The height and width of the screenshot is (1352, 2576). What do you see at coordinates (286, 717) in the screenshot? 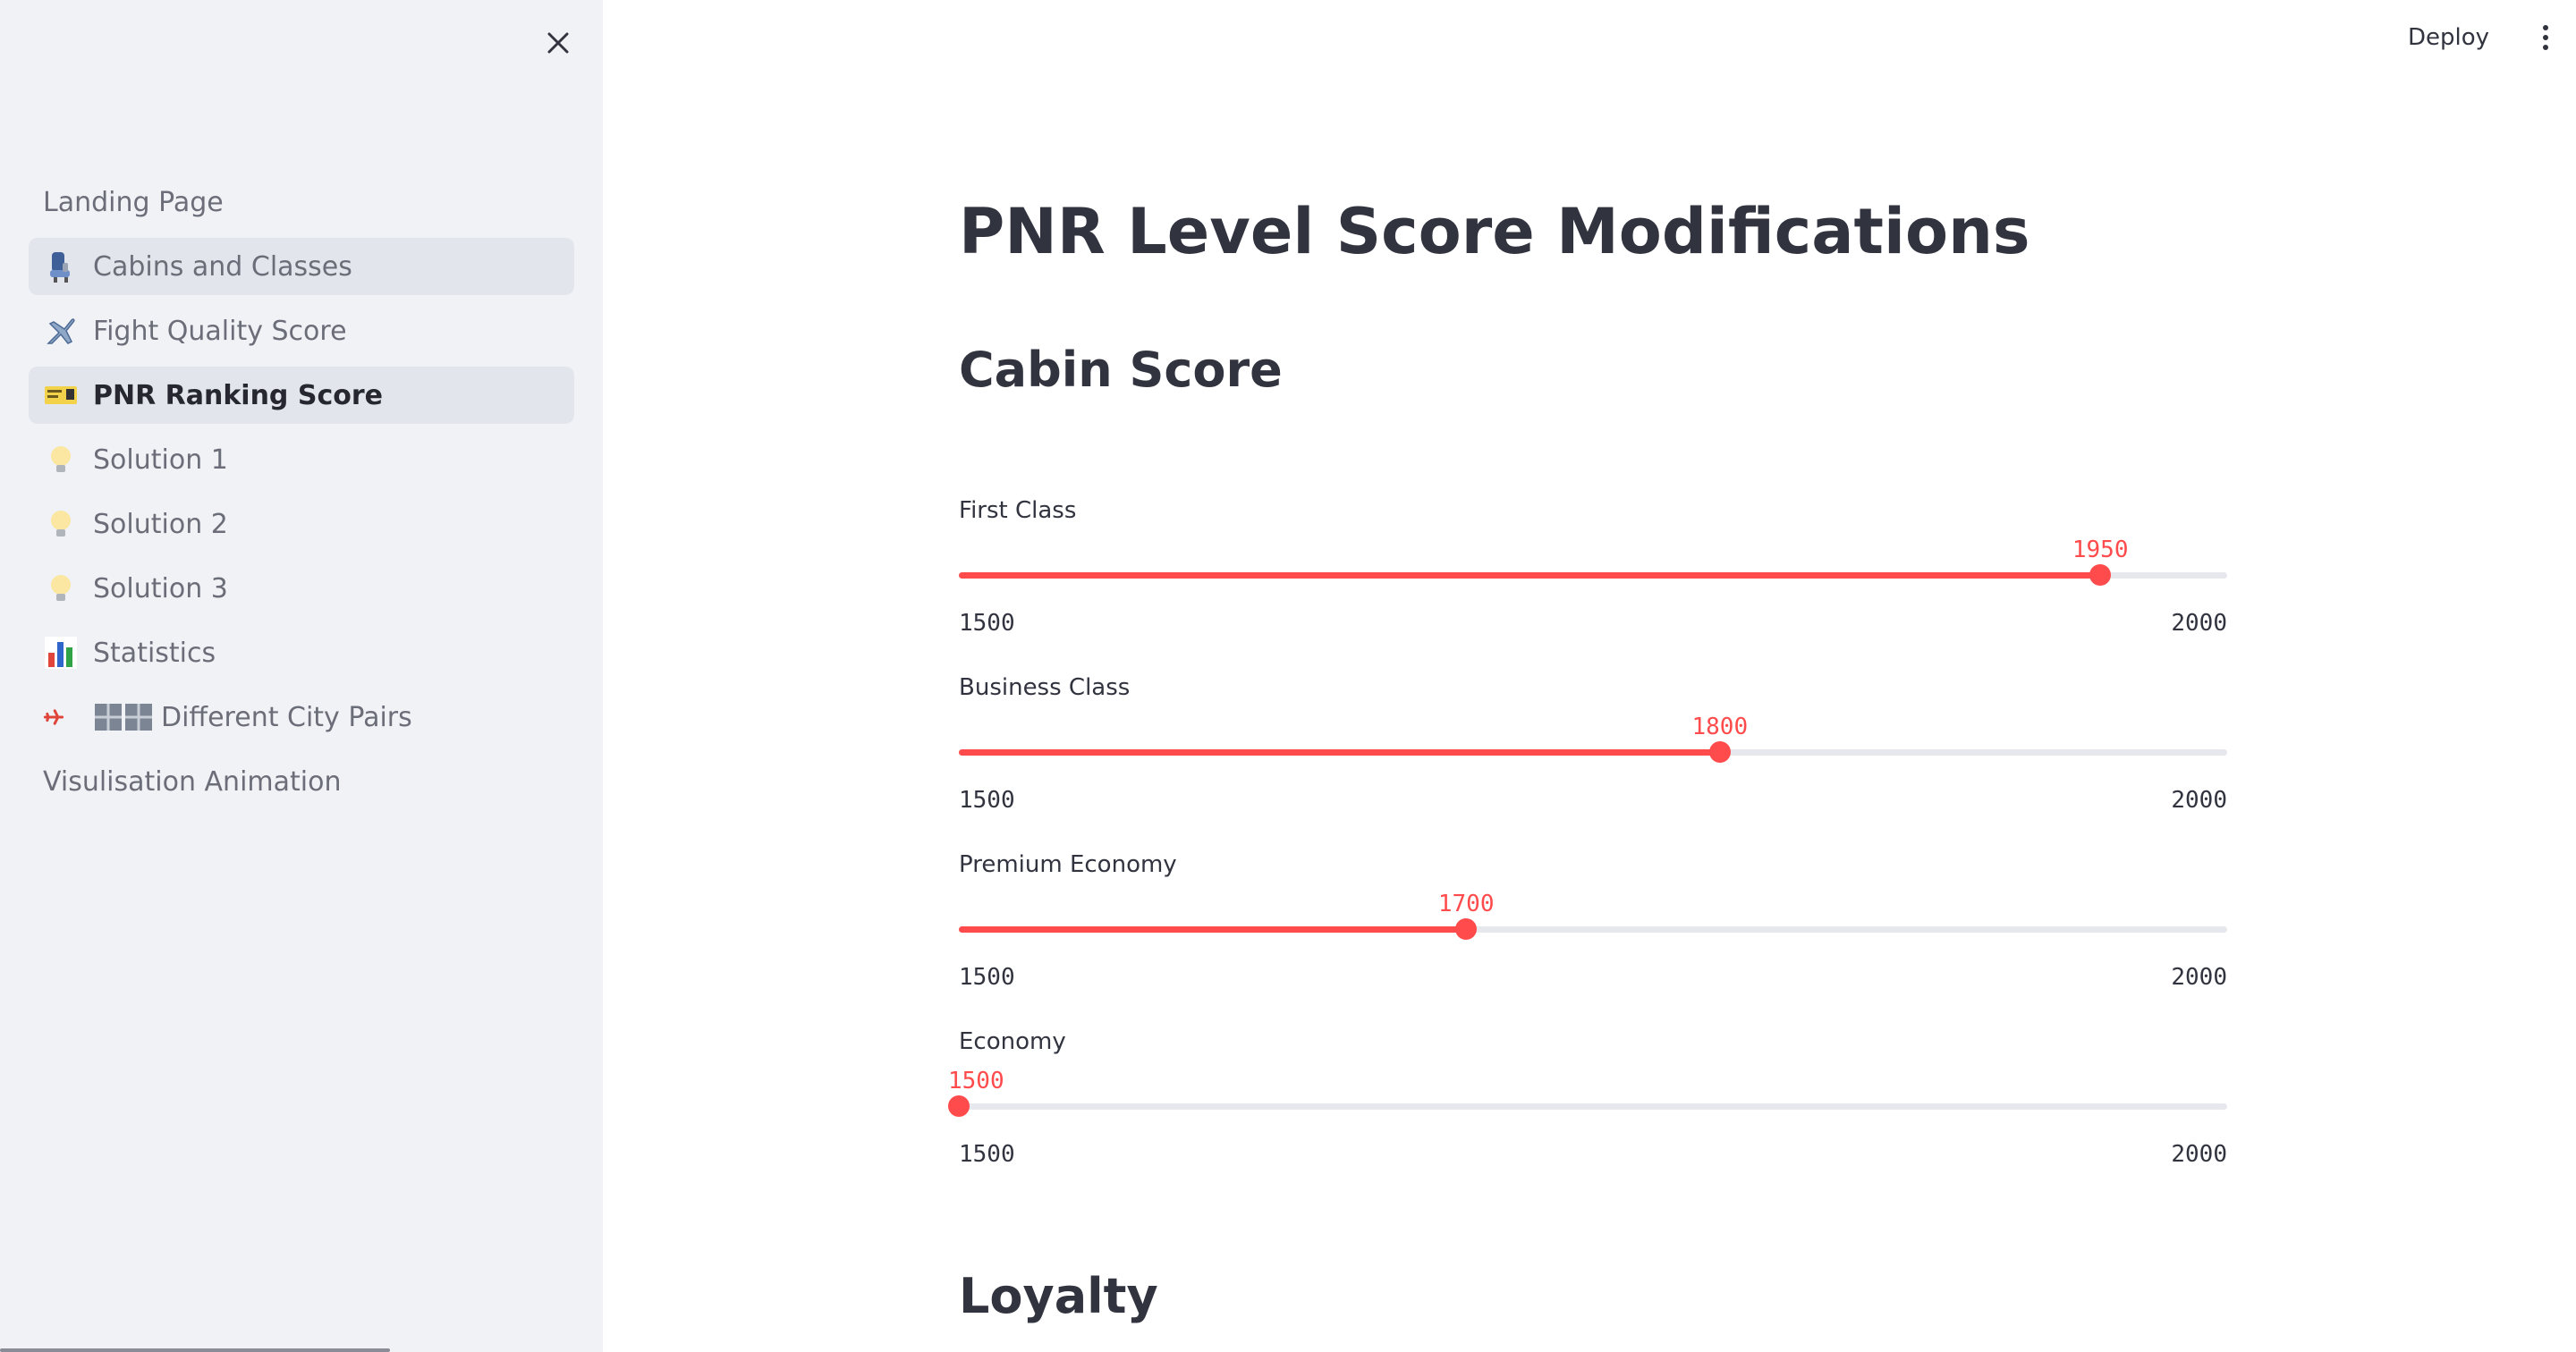
I see `sidebar-item-label: Different City Pairs` at bounding box center [286, 717].